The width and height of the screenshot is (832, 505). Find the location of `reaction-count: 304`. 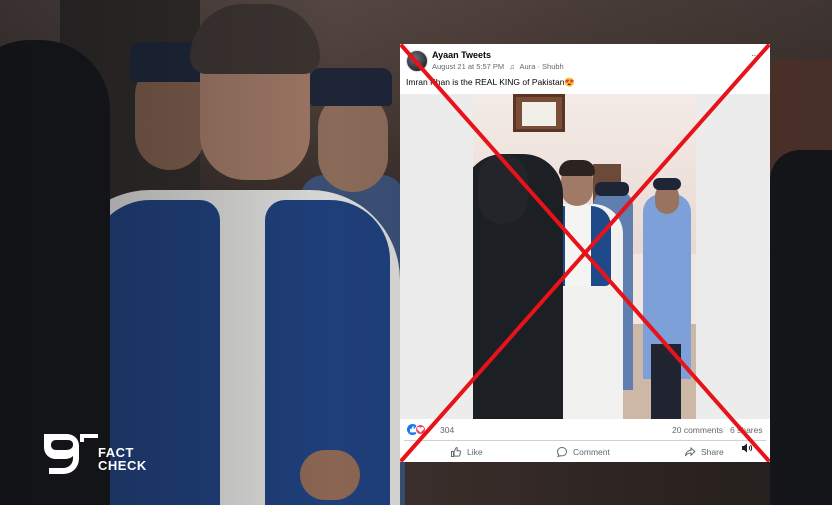

reaction-count: 304 is located at coordinates (447, 430).